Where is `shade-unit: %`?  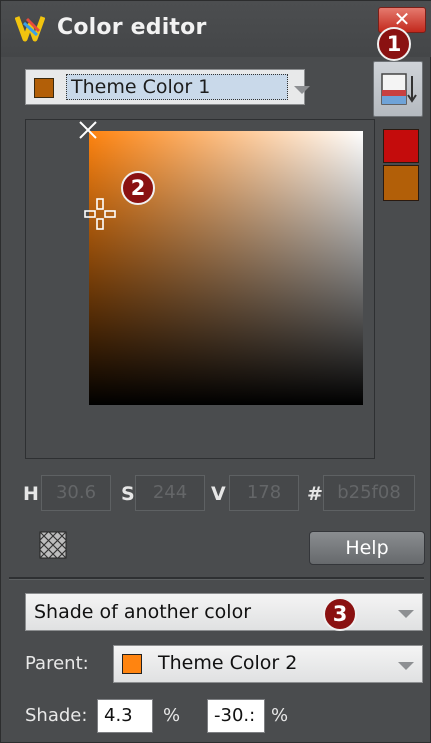
shade-unit: % is located at coordinates (172, 715).